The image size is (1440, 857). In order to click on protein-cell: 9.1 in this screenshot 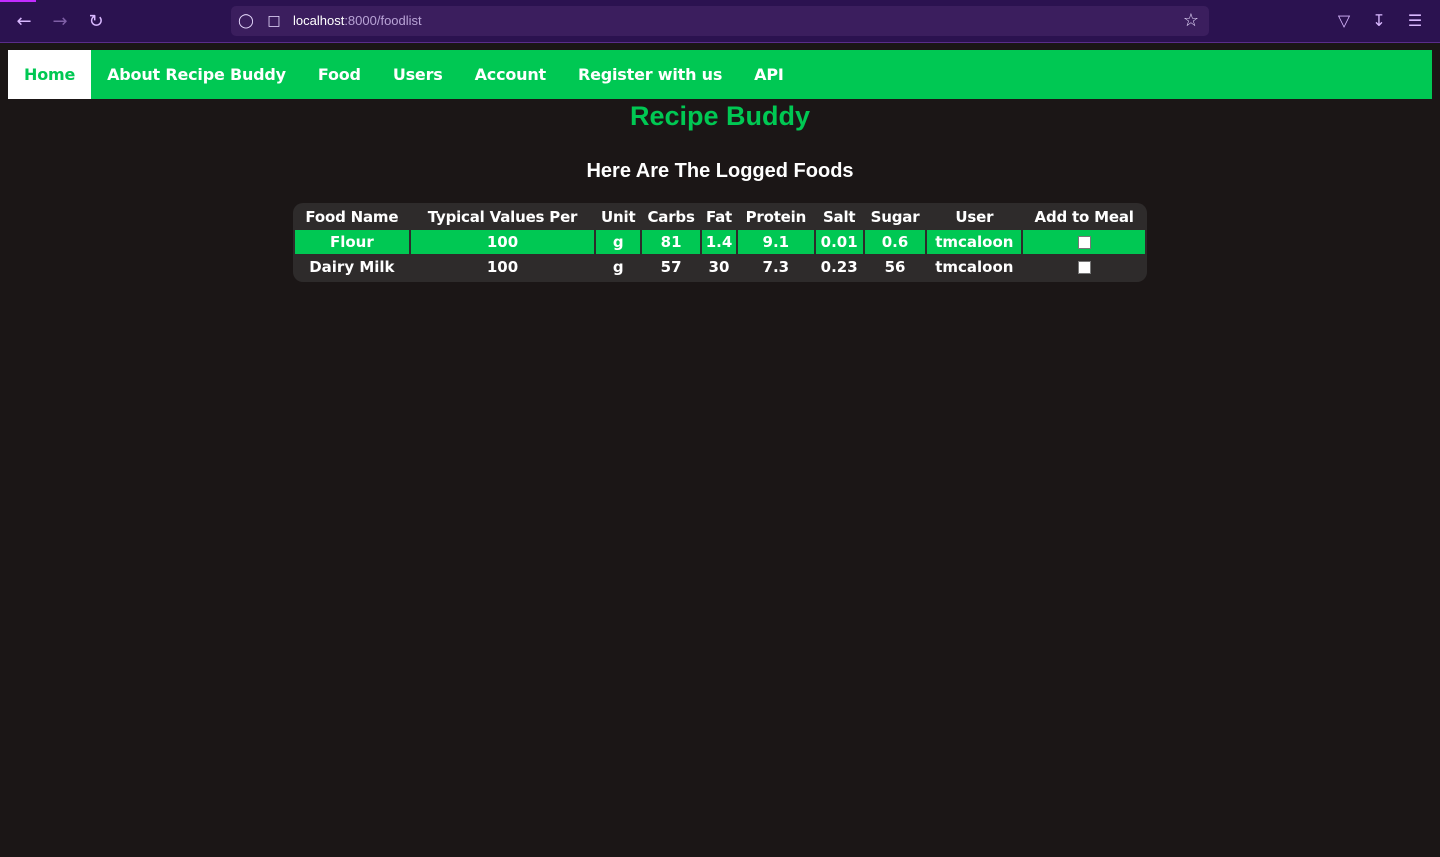, I will do `click(775, 242)`.